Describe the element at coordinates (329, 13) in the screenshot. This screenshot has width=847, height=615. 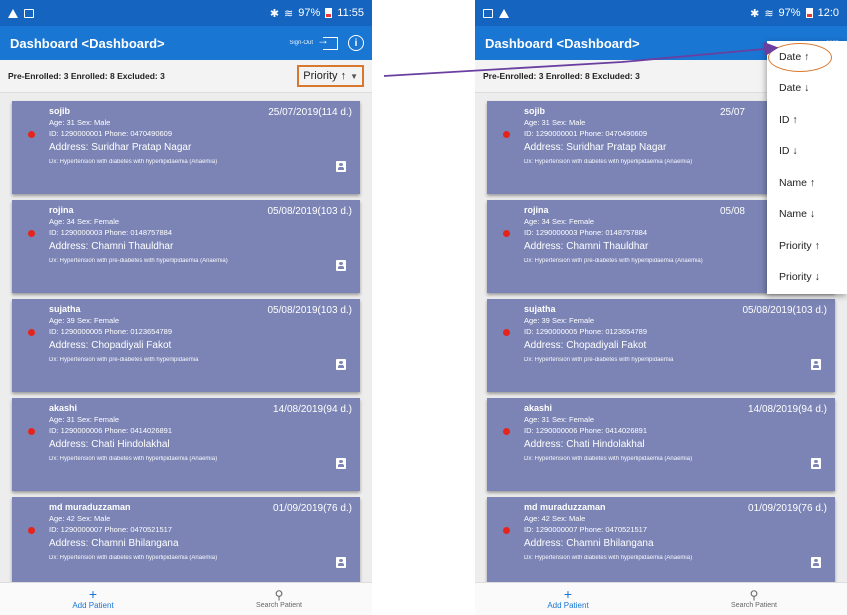
I see `battery-icon` at that location.